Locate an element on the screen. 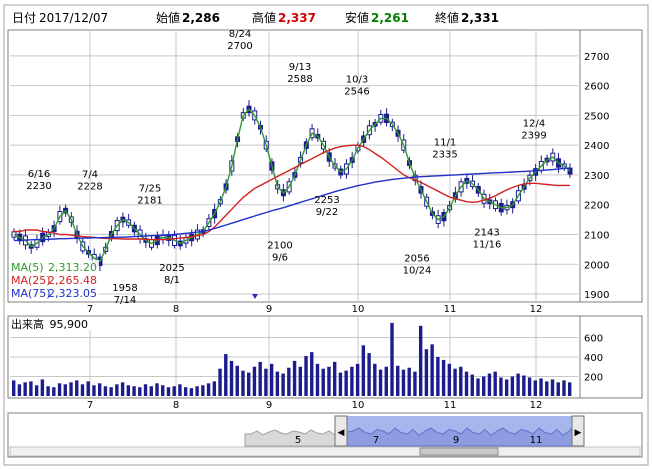  high-value: 2,337 is located at coordinates (297, 18).